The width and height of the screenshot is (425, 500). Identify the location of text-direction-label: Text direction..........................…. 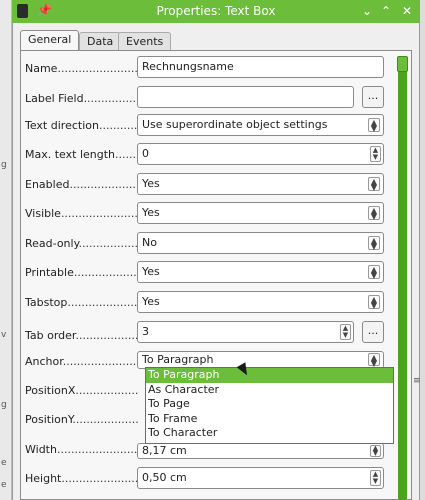
(82, 125).